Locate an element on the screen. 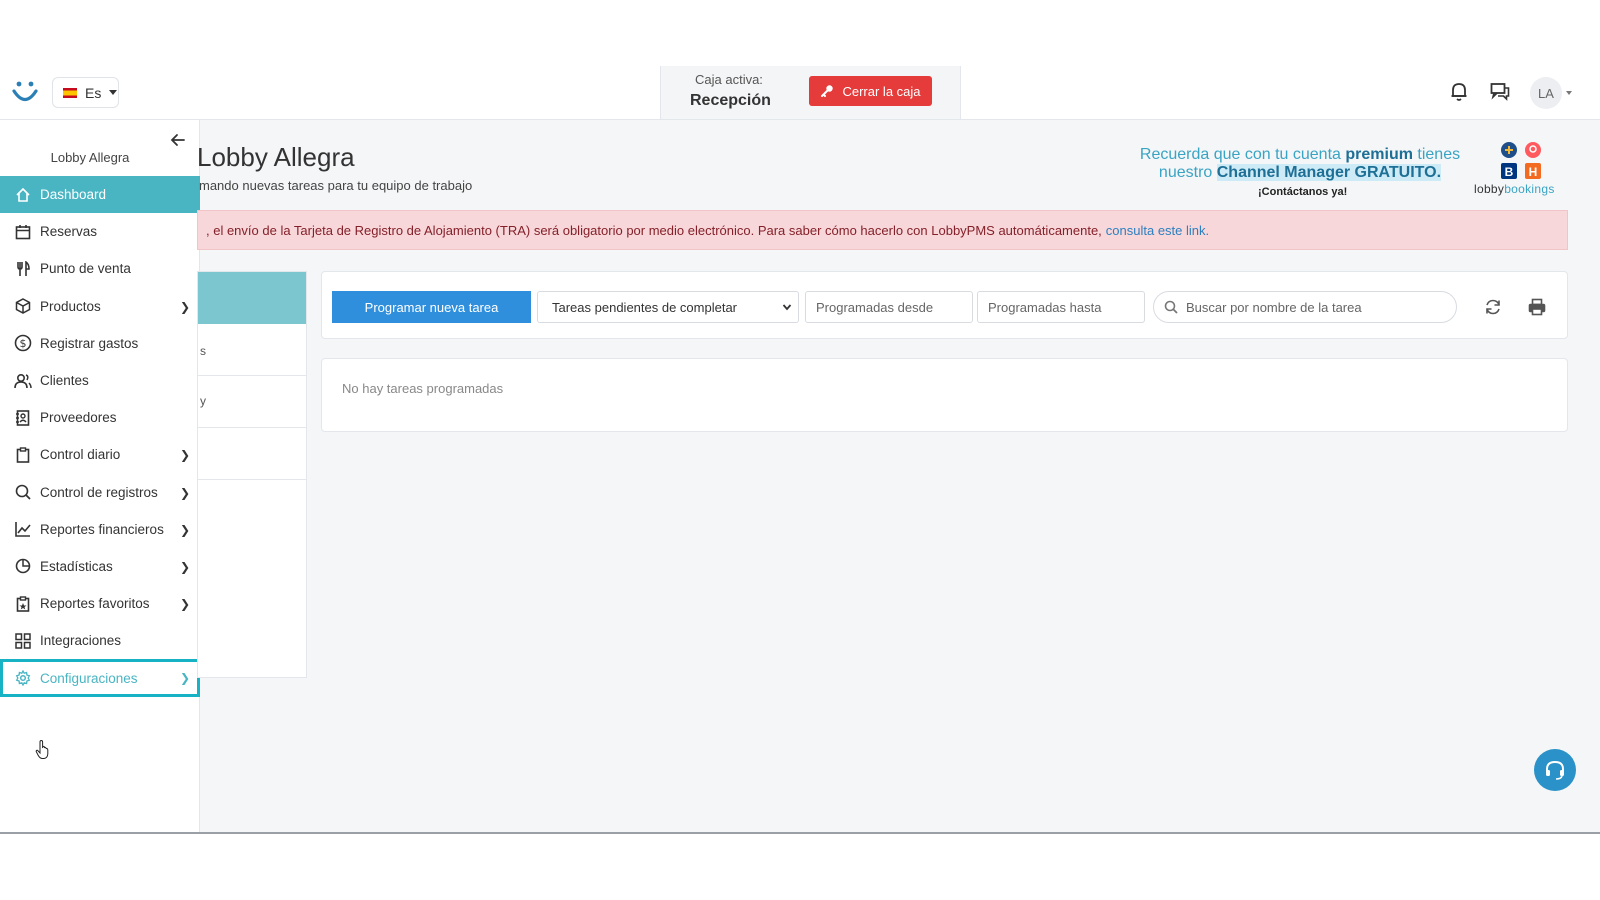 The height and width of the screenshot is (900, 1600). headset-icon is located at coordinates (1555, 770).